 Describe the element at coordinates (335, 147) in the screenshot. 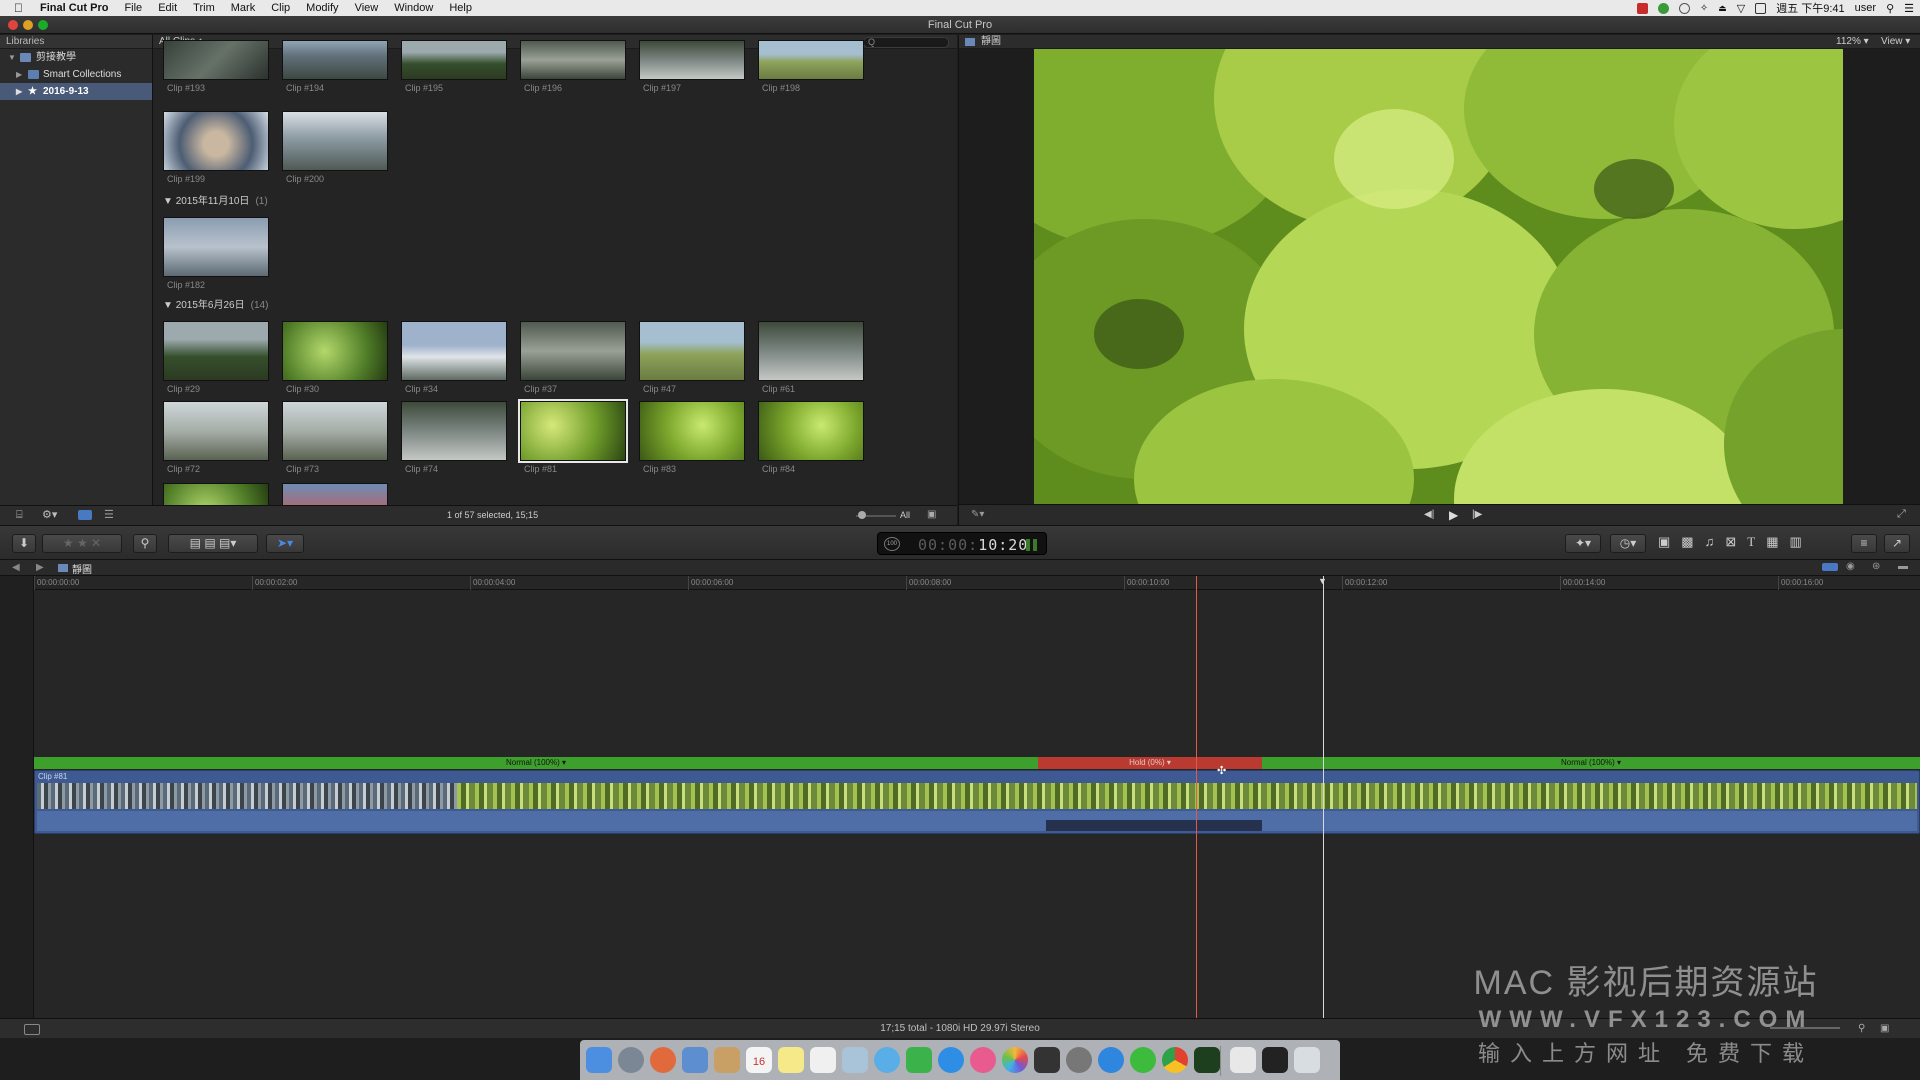

I see `clip-thumbnail: Clip #200` at that location.